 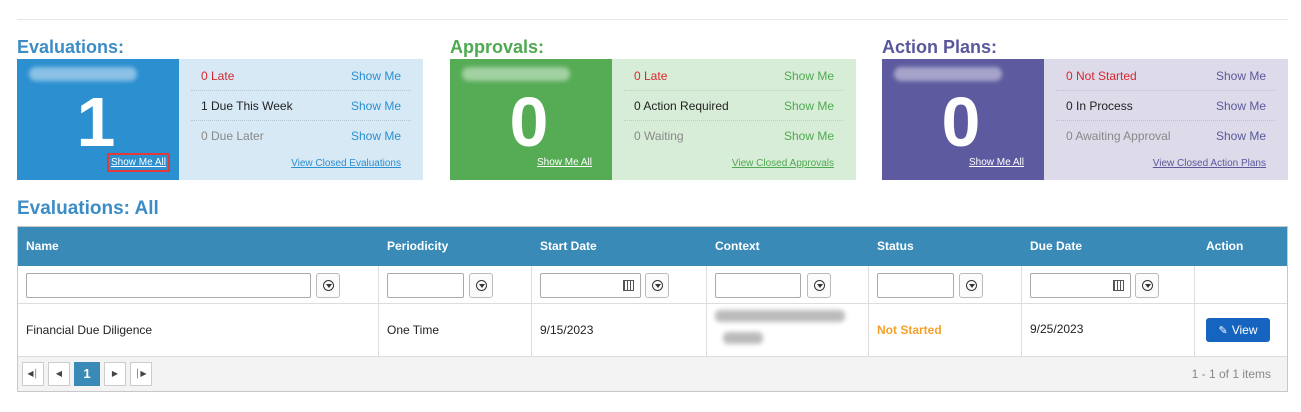 I want to click on evaluations-count-tile: 1 Show Me All, so click(x=98, y=119).